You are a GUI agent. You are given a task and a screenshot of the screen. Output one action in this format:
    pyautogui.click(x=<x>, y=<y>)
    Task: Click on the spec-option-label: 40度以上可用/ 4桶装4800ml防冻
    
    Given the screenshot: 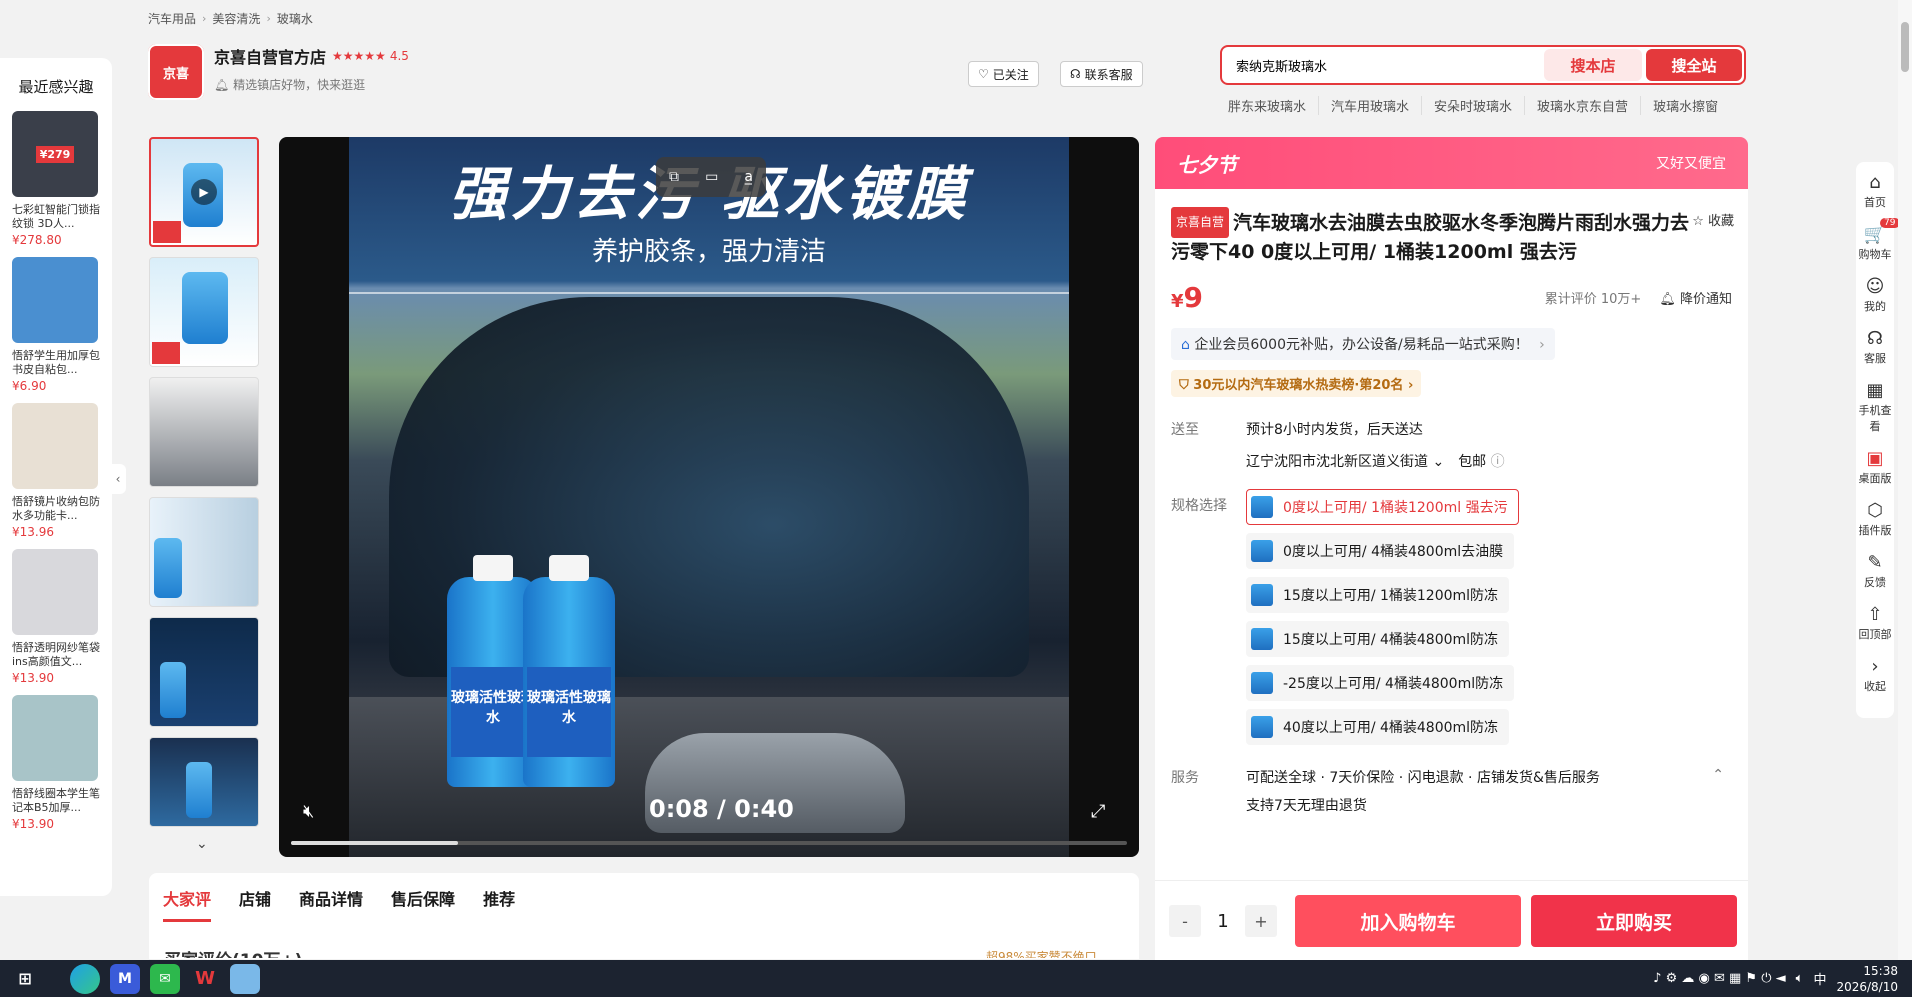 What is the action you would take?
    pyautogui.click(x=1391, y=728)
    